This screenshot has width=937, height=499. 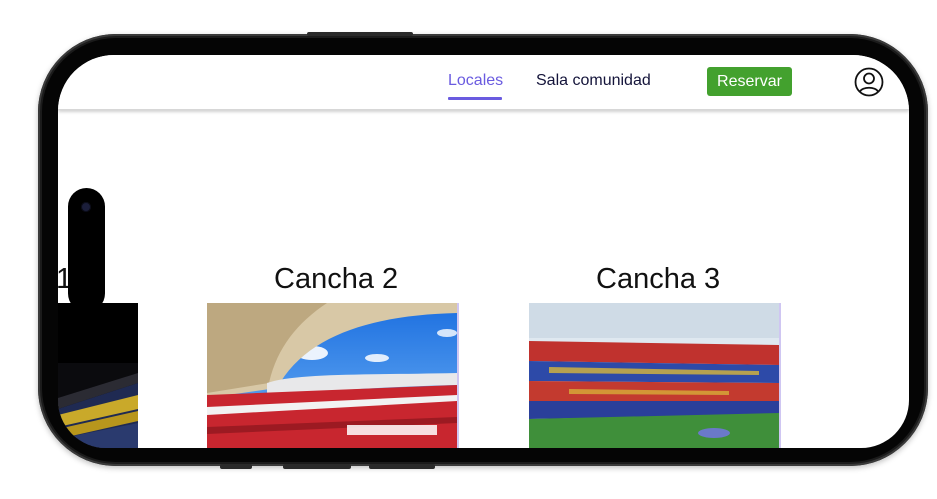 What do you see at coordinates (658, 279) in the screenshot?
I see `court-title: Cancha 3` at bounding box center [658, 279].